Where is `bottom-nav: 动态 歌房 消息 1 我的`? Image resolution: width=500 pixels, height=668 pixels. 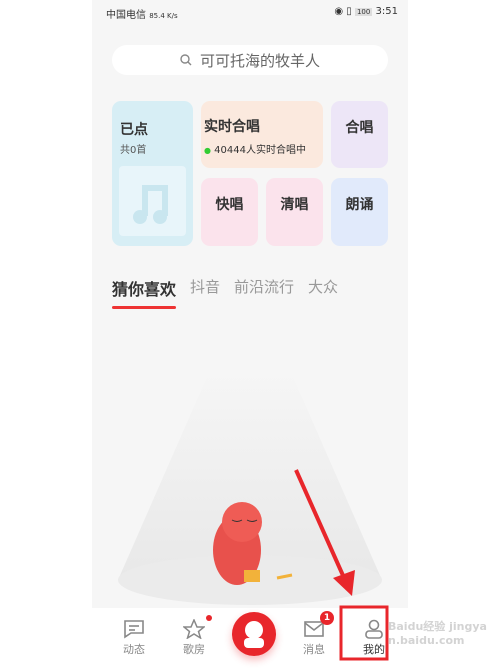
bottom-nav: 动态 歌房 消息 1 我的 is located at coordinates (250, 638).